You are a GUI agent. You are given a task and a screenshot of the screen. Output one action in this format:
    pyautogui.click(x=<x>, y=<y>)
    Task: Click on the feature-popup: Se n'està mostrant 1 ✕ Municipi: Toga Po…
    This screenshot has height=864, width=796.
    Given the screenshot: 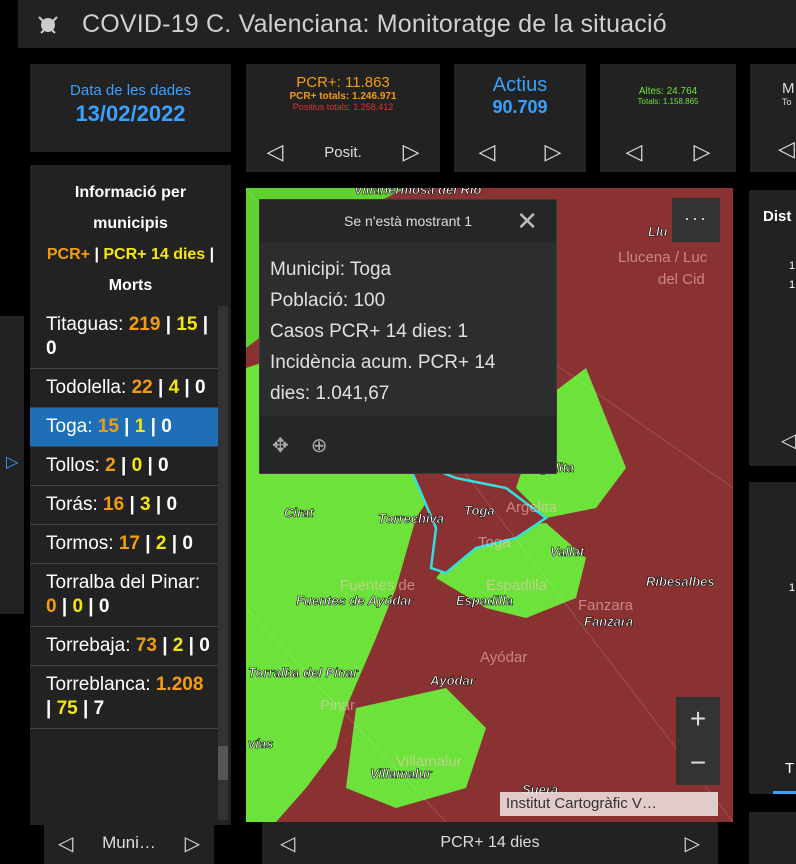 What is the action you would take?
    pyautogui.click(x=408, y=336)
    